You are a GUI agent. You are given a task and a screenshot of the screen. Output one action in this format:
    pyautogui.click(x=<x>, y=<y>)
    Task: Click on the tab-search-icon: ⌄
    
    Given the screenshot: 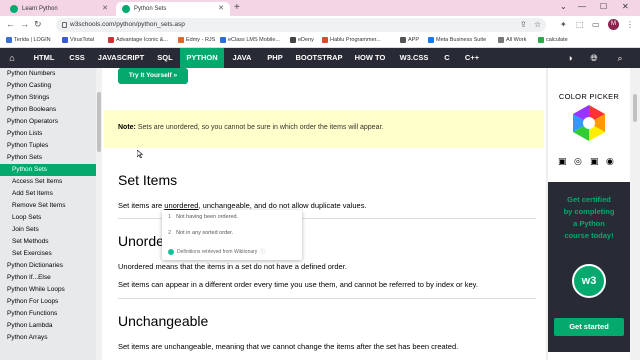 What is the action you would take?
    pyautogui.click(x=563, y=6)
    